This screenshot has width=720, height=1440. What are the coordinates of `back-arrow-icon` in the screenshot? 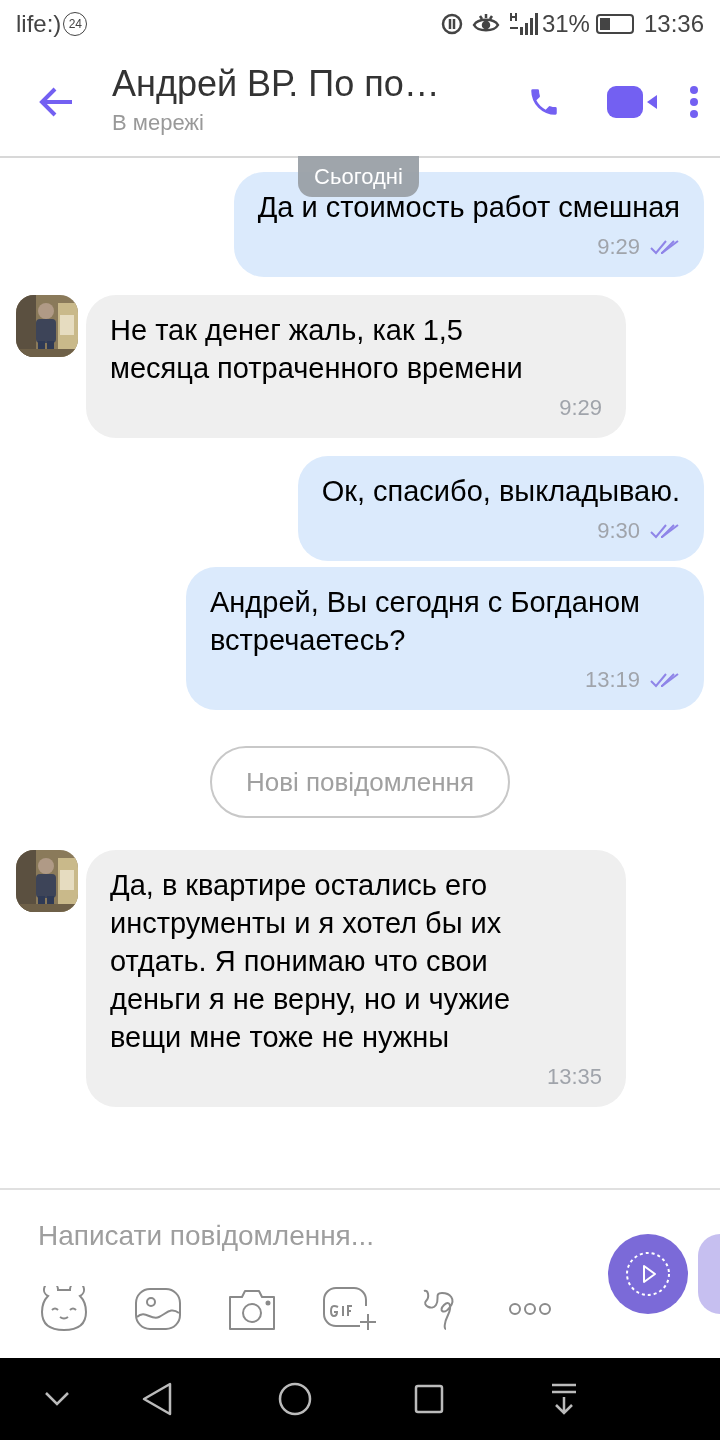 It's located at (56, 102).